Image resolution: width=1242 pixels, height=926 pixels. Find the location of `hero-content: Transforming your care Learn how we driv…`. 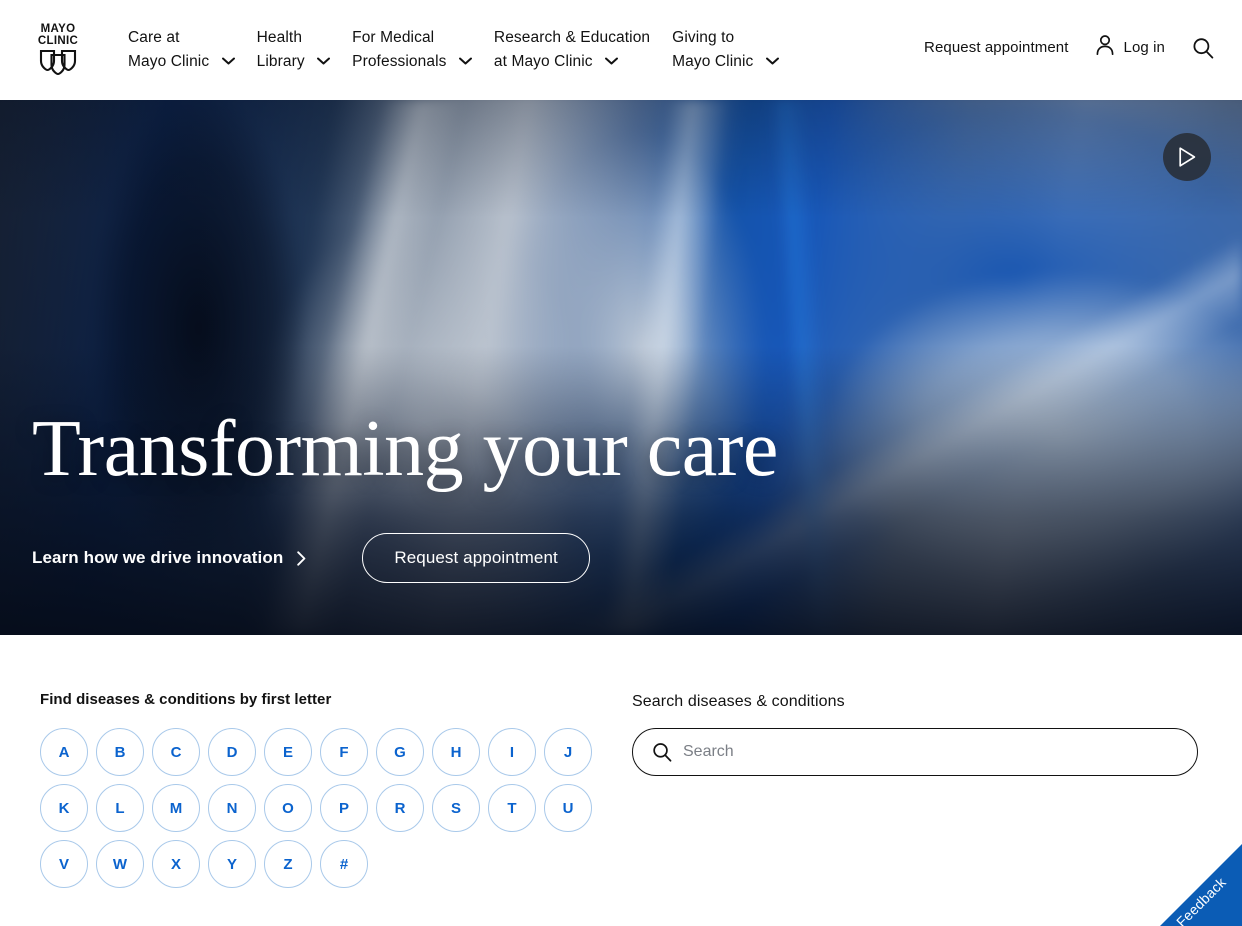

hero-content: Transforming your care Learn how we driv… is located at coordinates (405, 496).